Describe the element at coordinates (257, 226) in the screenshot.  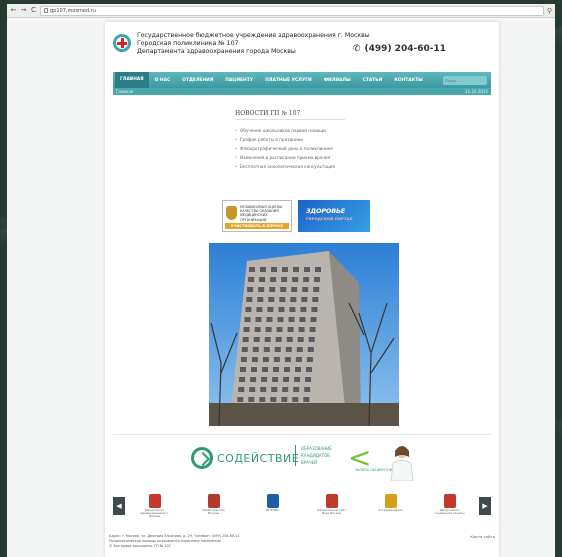
I see `survey-button: УЧАСТВОВАТЬ В ОПРОСЕ` at that location.